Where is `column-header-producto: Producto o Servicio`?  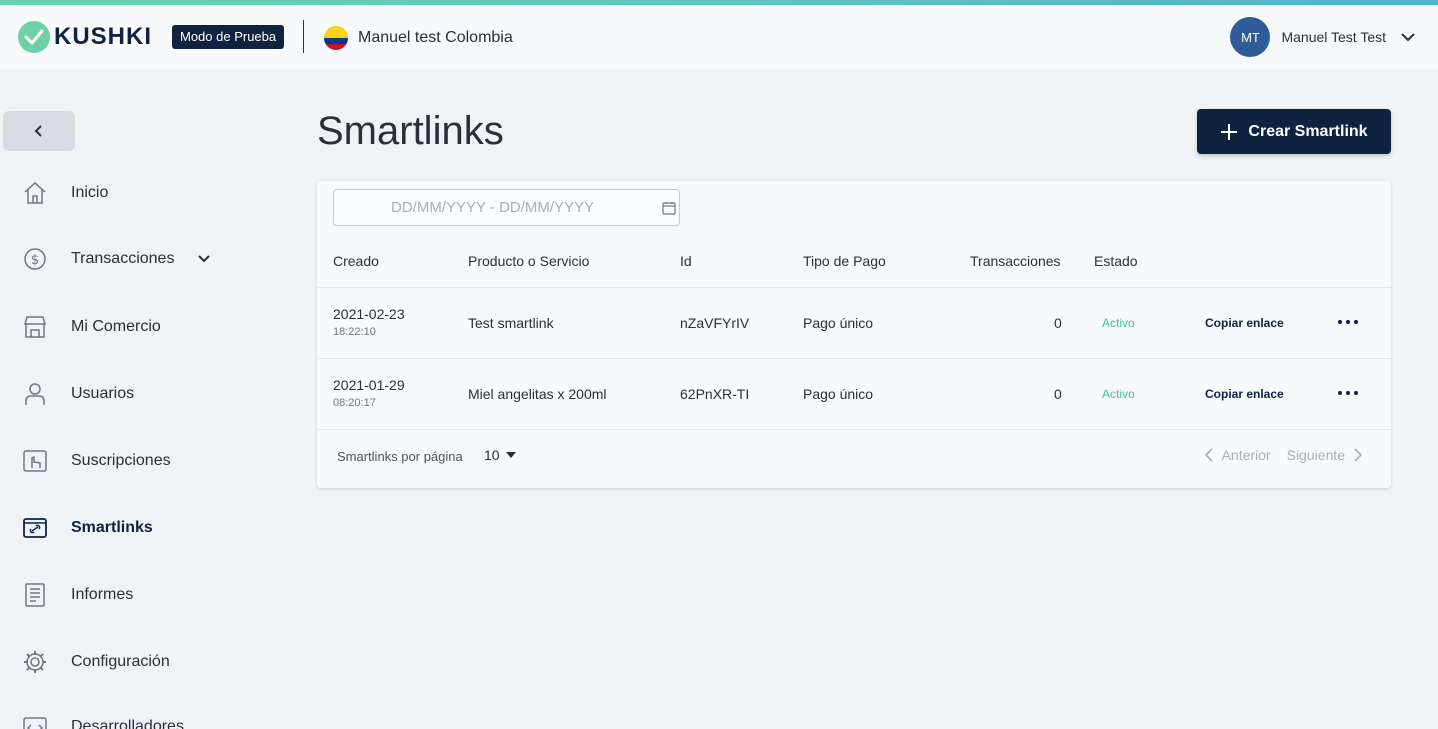
column-header-producto: Producto o Servicio is located at coordinates (529, 261).